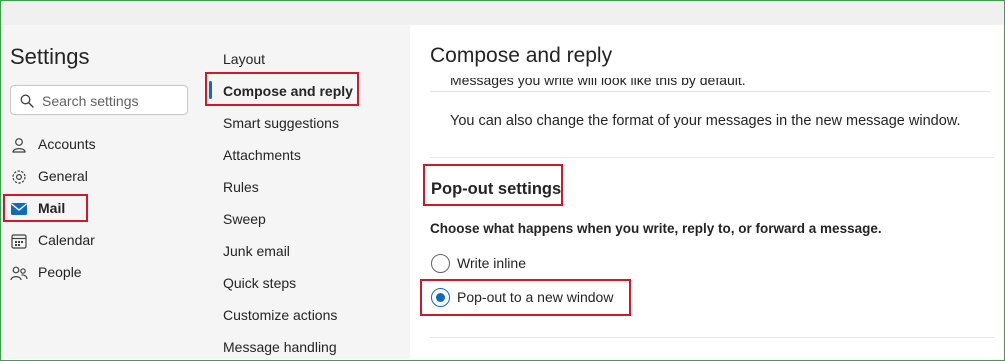  What do you see at coordinates (19, 177) in the screenshot?
I see `gear-icon` at bounding box center [19, 177].